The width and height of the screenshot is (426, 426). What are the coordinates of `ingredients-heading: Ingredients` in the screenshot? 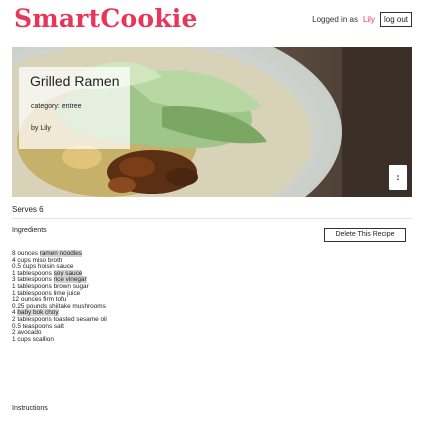 It's located at (29, 230).